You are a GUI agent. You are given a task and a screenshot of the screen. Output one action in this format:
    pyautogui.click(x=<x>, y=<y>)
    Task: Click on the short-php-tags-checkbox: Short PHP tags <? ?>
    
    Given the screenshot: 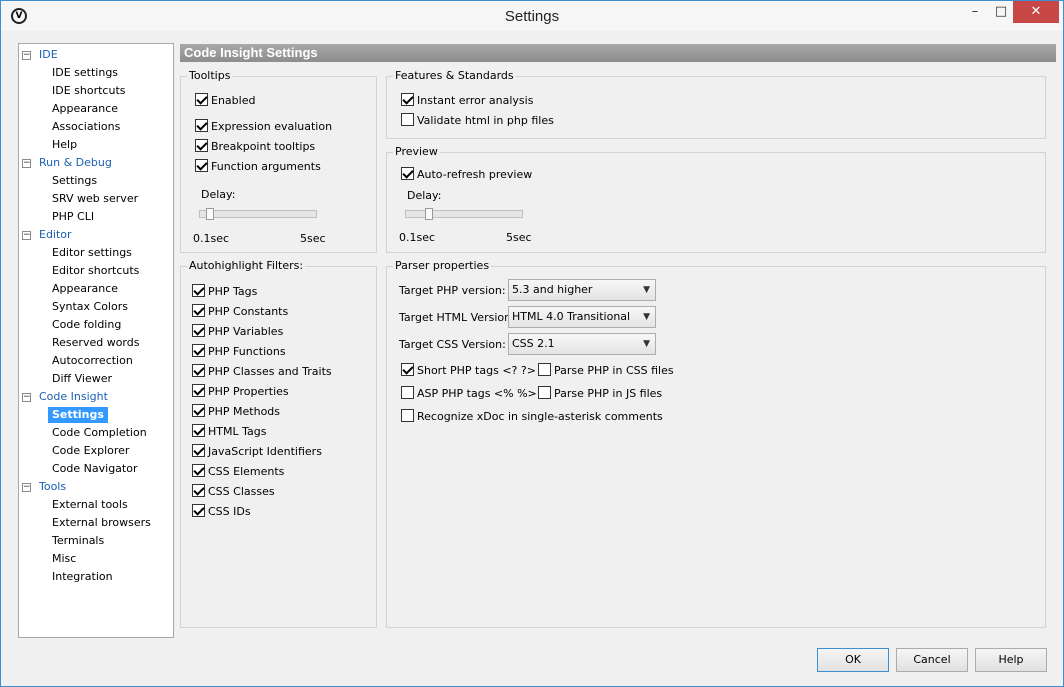 What is the action you would take?
    pyautogui.click(x=468, y=371)
    